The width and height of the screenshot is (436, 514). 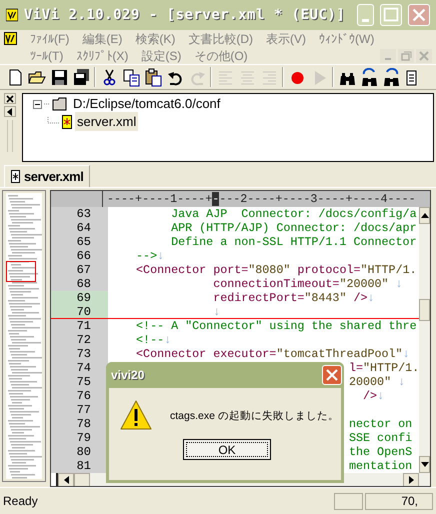 I want to click on app-icon, so click(x=12, y=15).